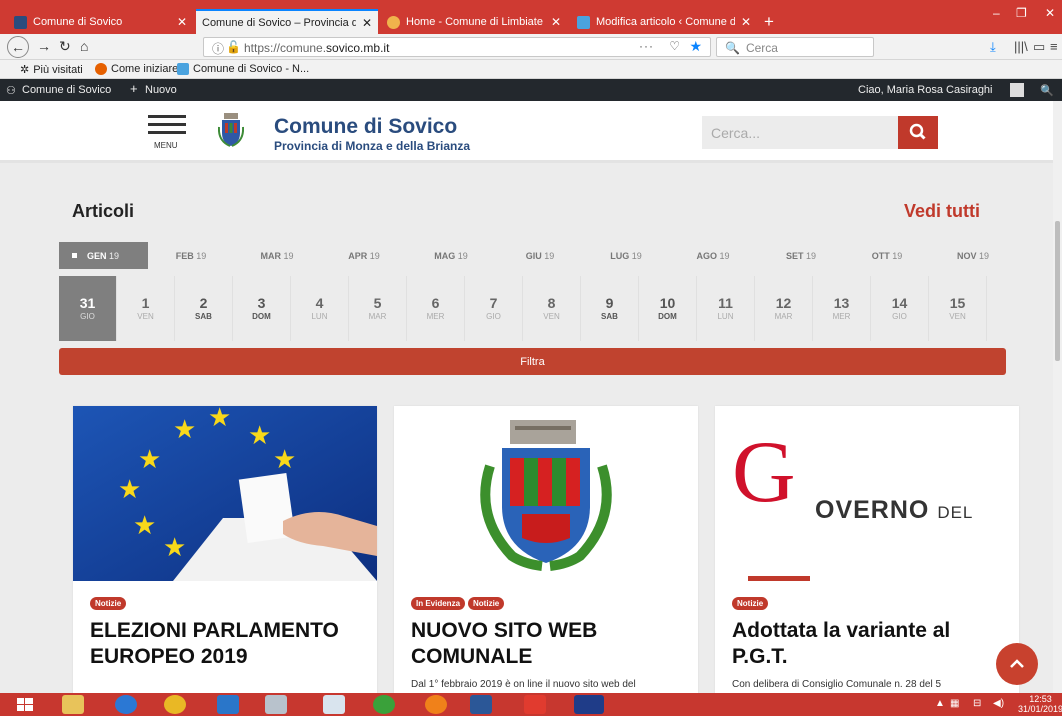  I want to click on library-icon: |||\, so click(1021, 46).